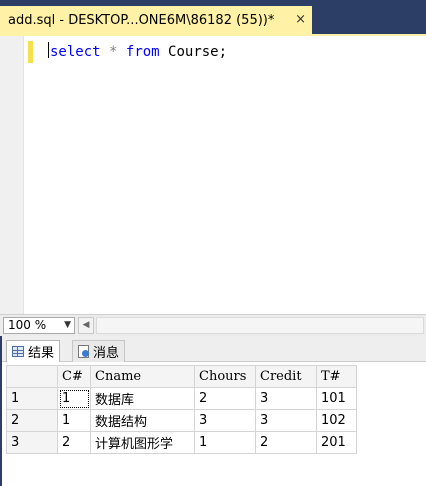 This screenshot has height=486, width=426. What do you see at coordinates (142, 52) in the screenshot?
I see `keyword-from: from` at bounding box center [142, 52].